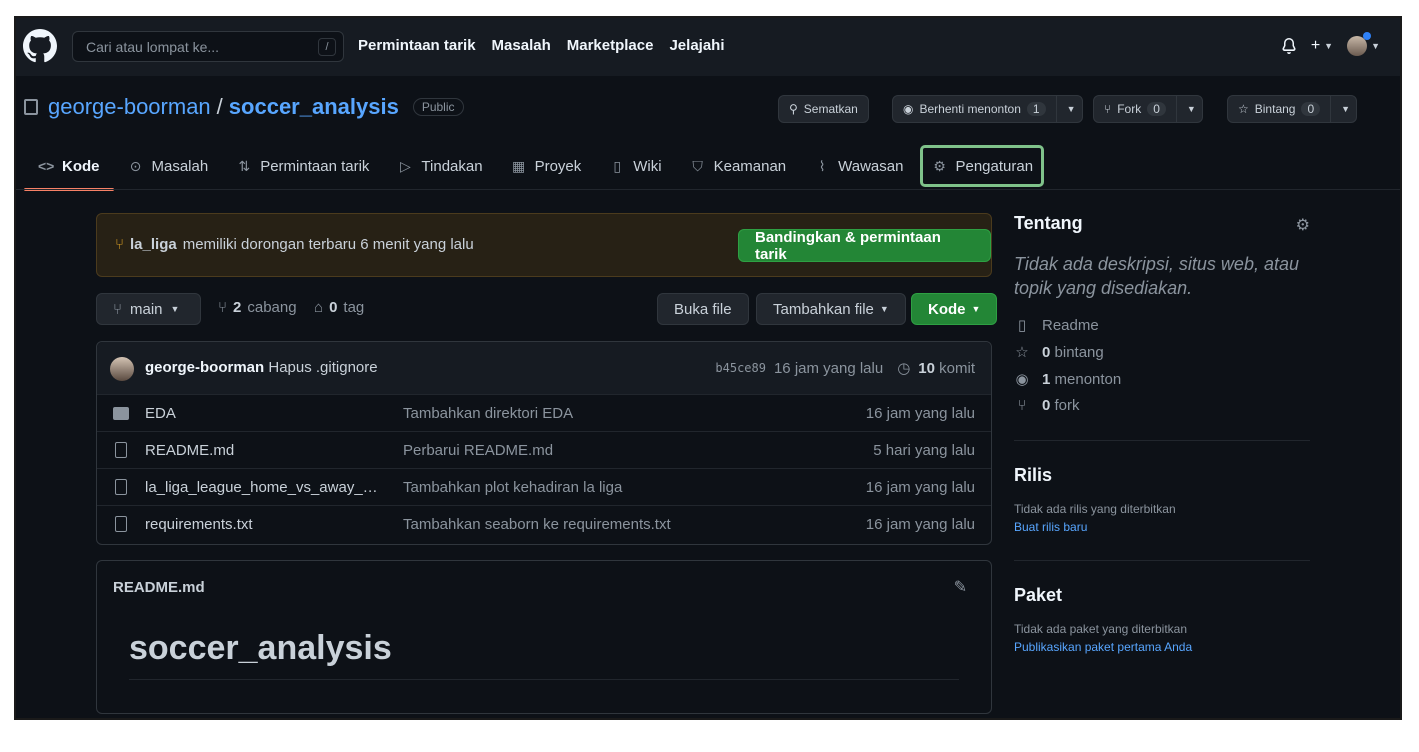 The width and height of the screenshot is (1419, 752). Describe the element at coordinates (1022, 405) in the screenshot. I see `fork-icon: ⑂` at that location.